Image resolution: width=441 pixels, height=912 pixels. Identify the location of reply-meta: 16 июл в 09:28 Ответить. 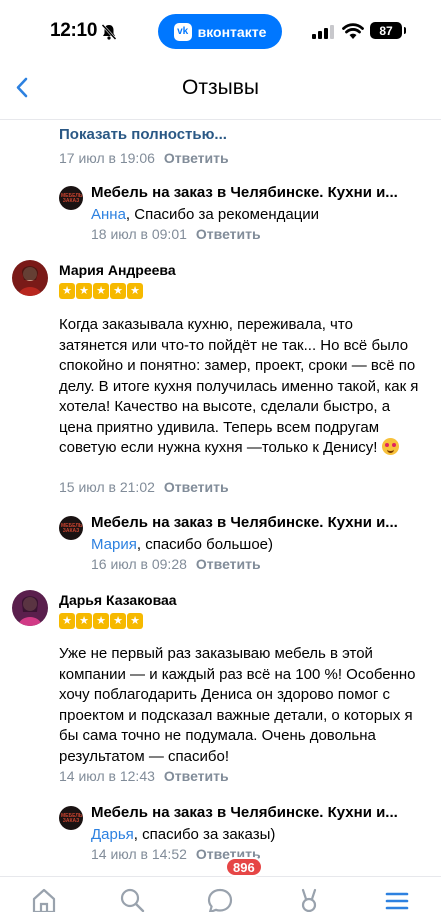
(176, 564).